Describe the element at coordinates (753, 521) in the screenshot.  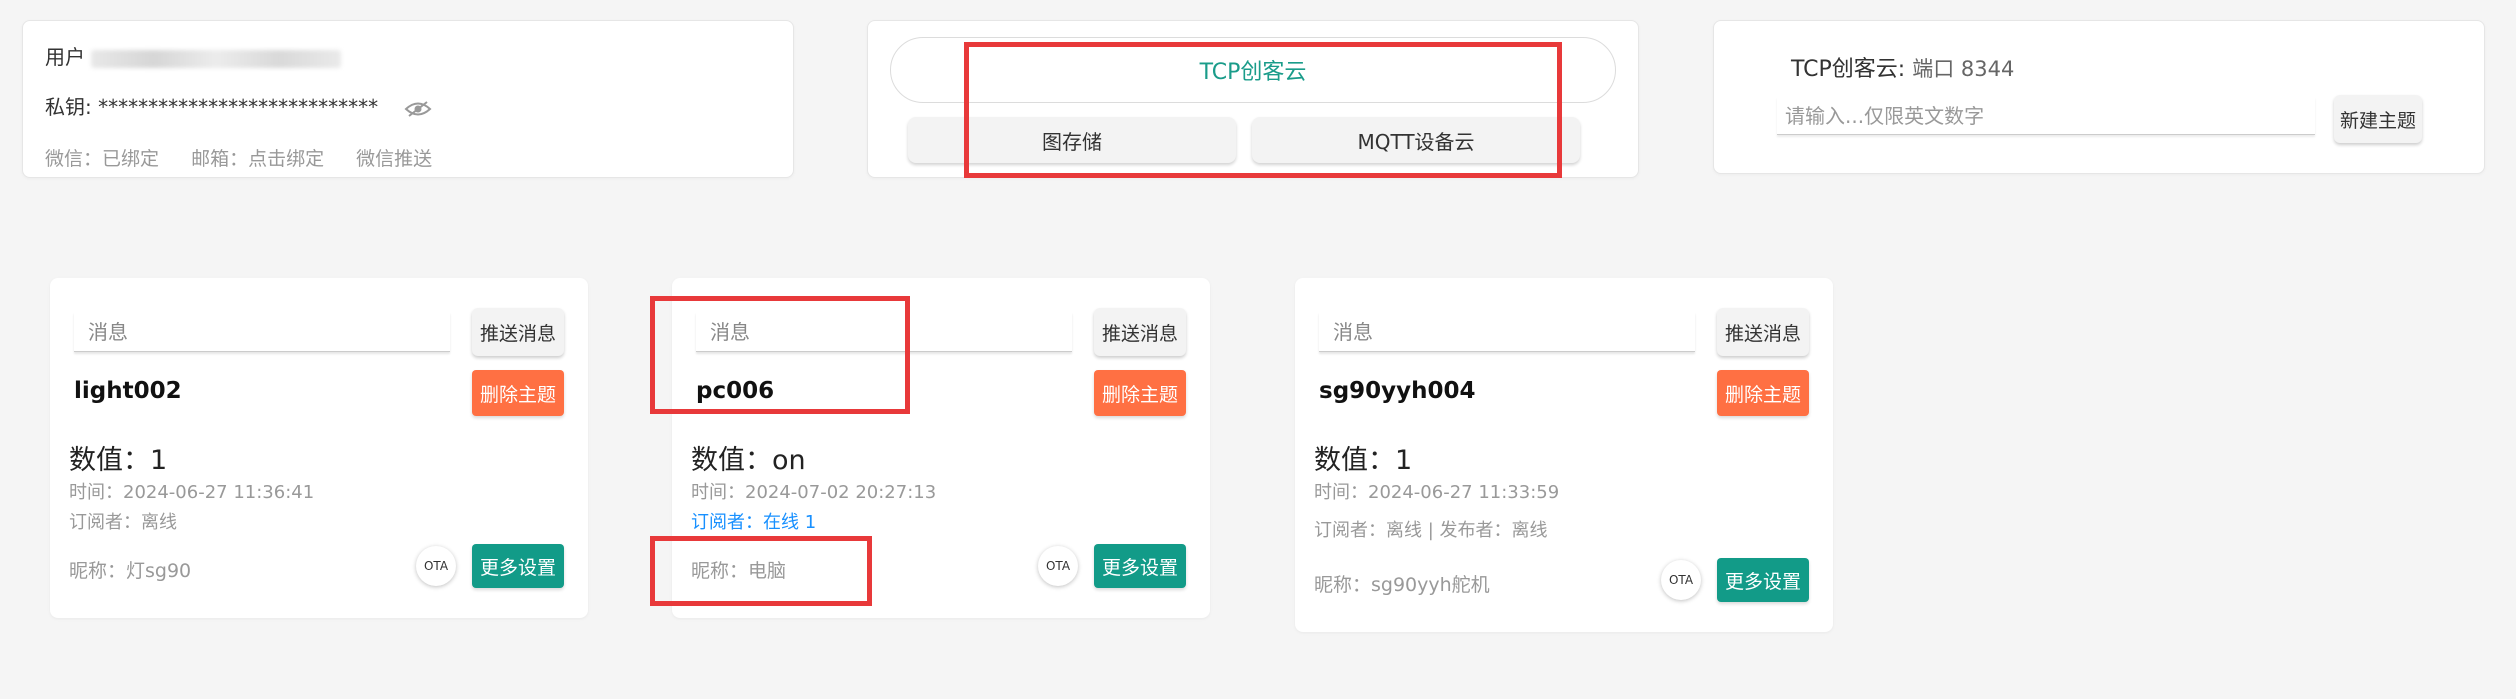
I see `subscriber-status: 订阅者：在线 1` at that location.